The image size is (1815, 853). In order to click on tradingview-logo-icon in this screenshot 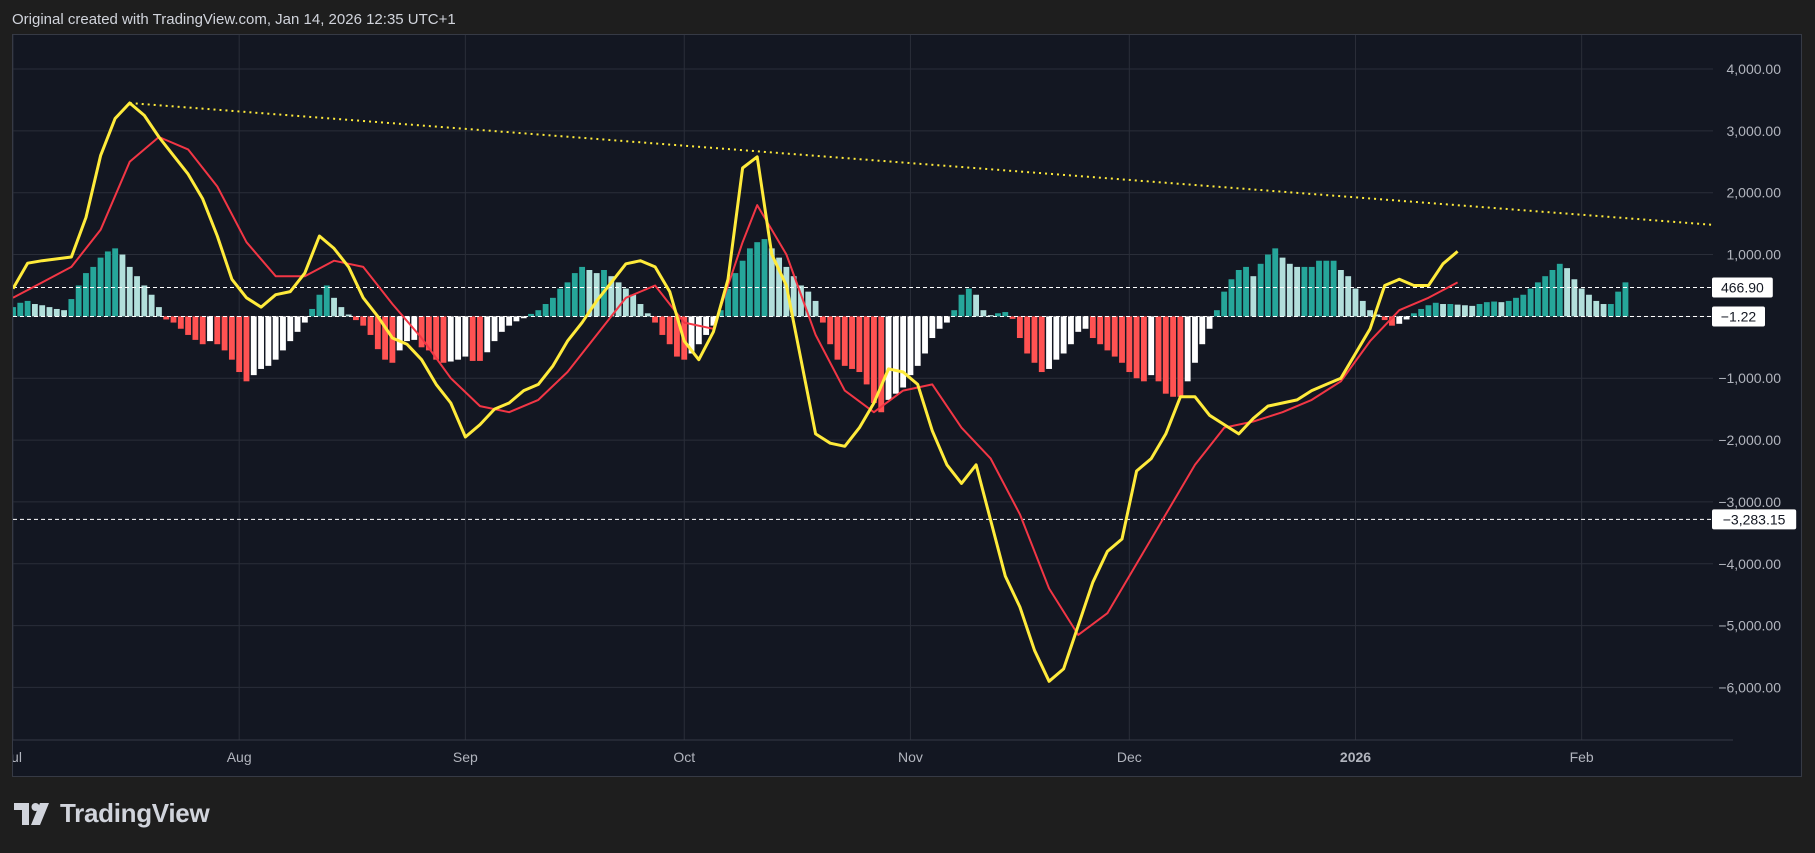, I will do `click(31, 813)`.